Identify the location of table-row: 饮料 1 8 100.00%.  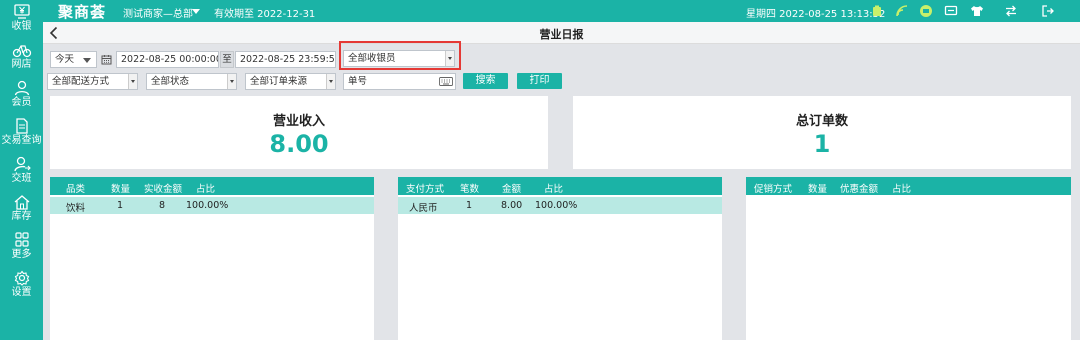
(212, 205).